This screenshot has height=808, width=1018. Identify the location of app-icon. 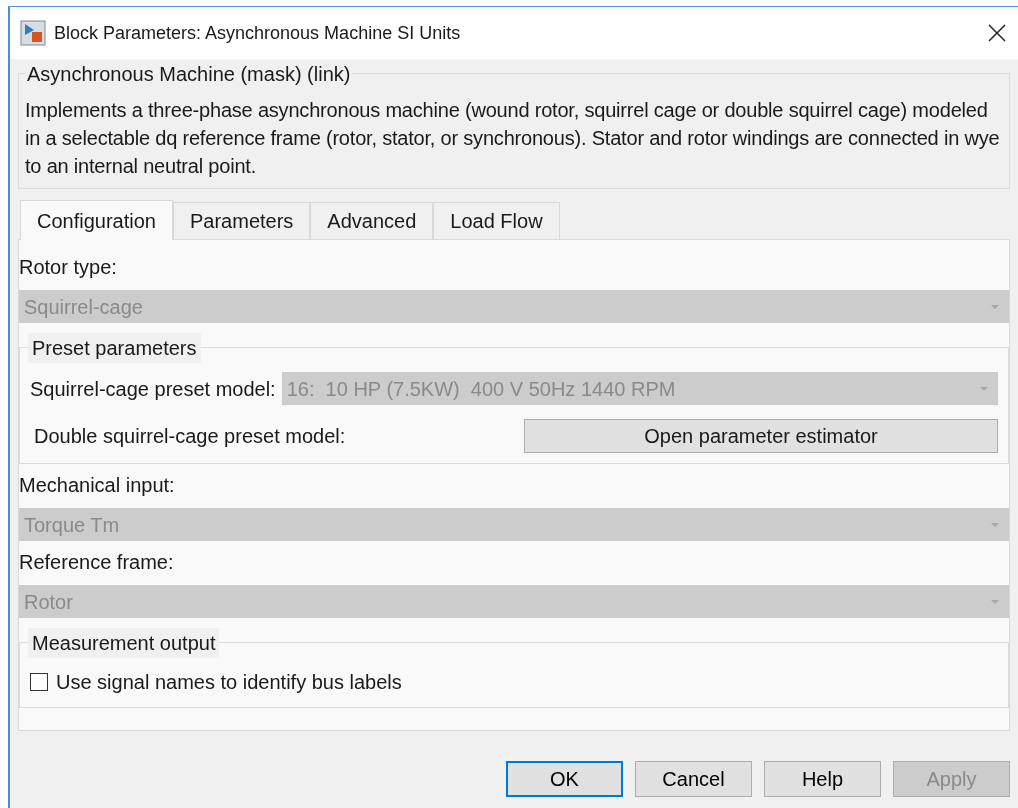
(33, 33).